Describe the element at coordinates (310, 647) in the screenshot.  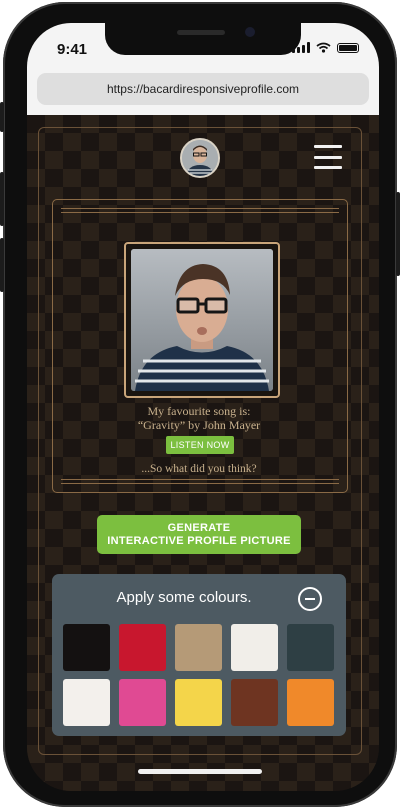
I see `swatch-dark-slate` at that location.